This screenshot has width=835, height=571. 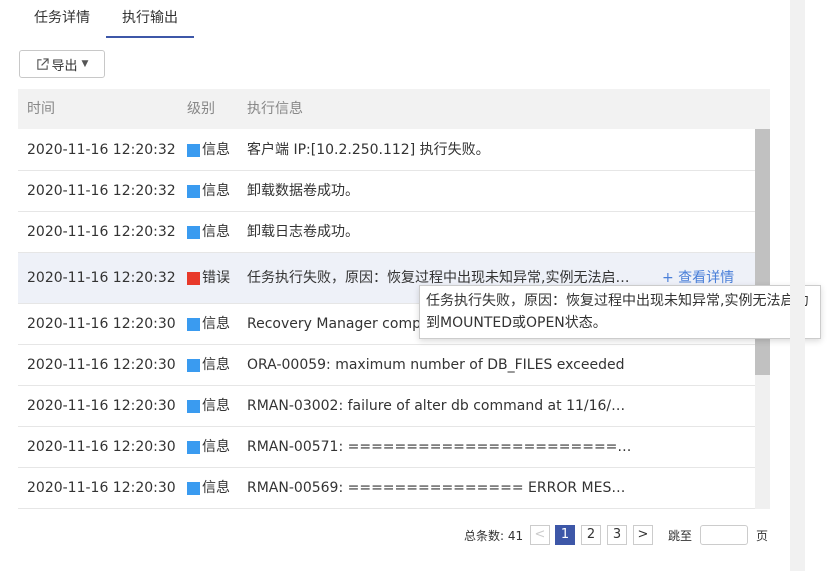 I want to click on table-row: 2020-11-16 12:20:32 信息 卸载日志卷成功。, so click(x=386, y=232).